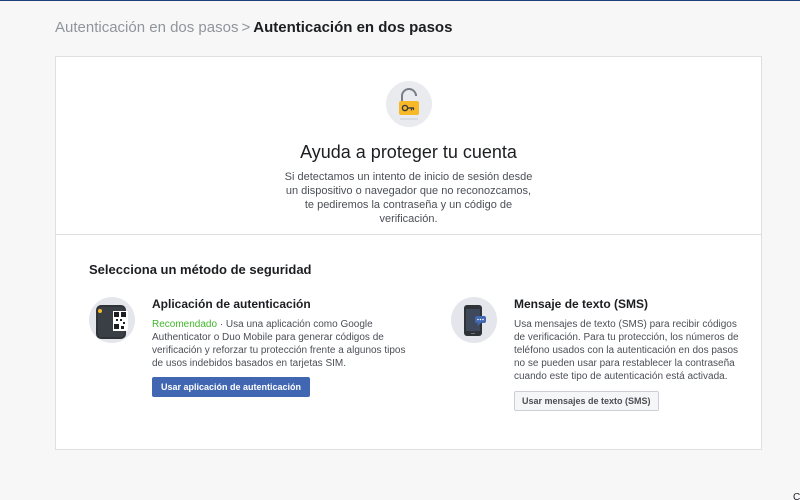 The image size is (800, 500). I want to click on auth-app-title: Aplicación de autenticación, so click(231, 304).